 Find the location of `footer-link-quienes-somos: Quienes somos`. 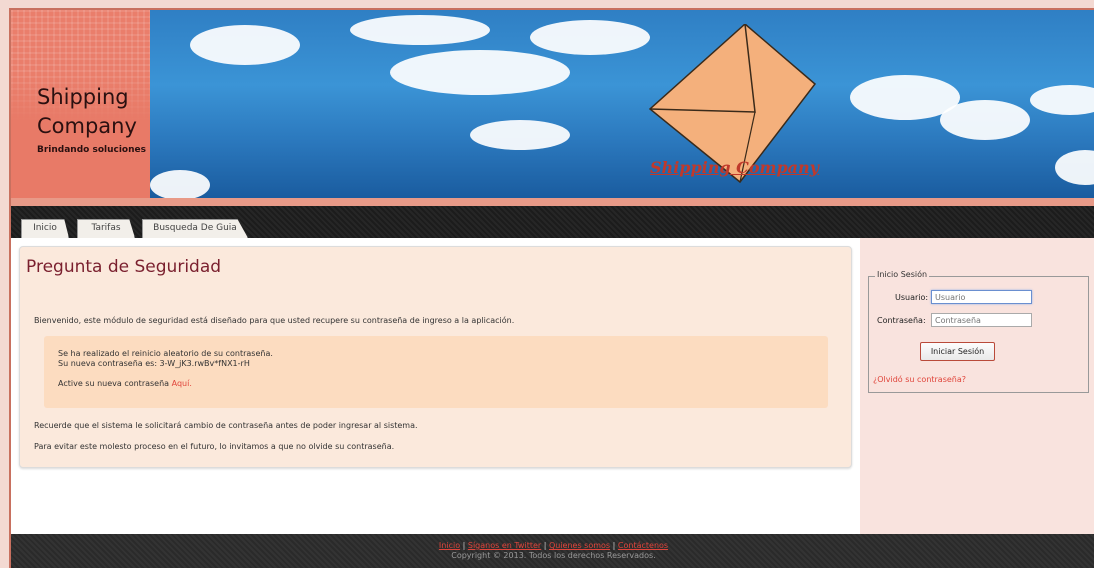

footer-link-quienes-somos: Quienes somos is located at coordinates (579, 545).